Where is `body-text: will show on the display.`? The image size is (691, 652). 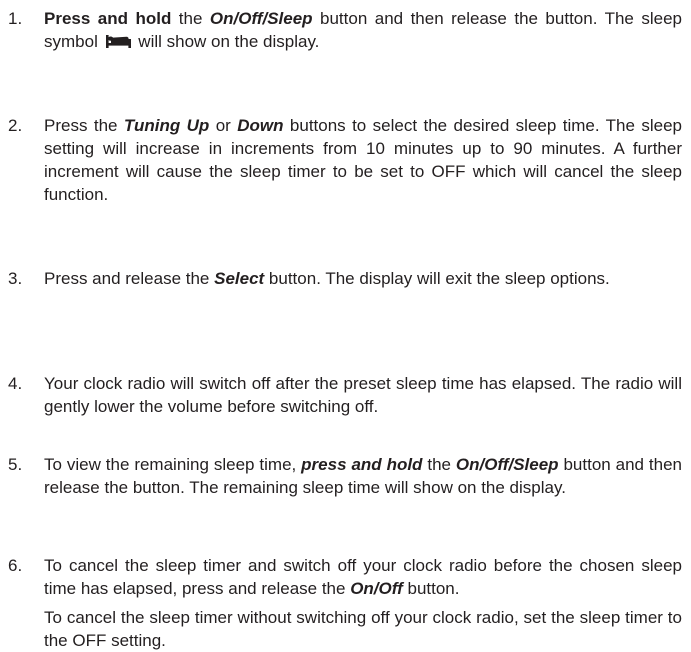
body-text: will show on the display. is located at coordinates (226, 41).